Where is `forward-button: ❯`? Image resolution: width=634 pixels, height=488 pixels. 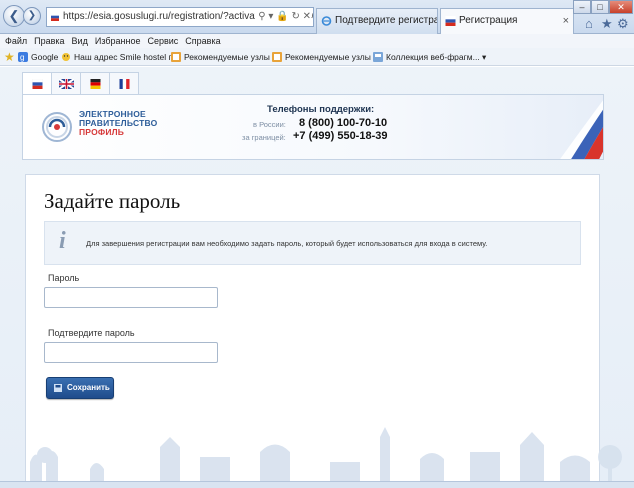 forward-button: ❯ is located at coordinates (32, 16).